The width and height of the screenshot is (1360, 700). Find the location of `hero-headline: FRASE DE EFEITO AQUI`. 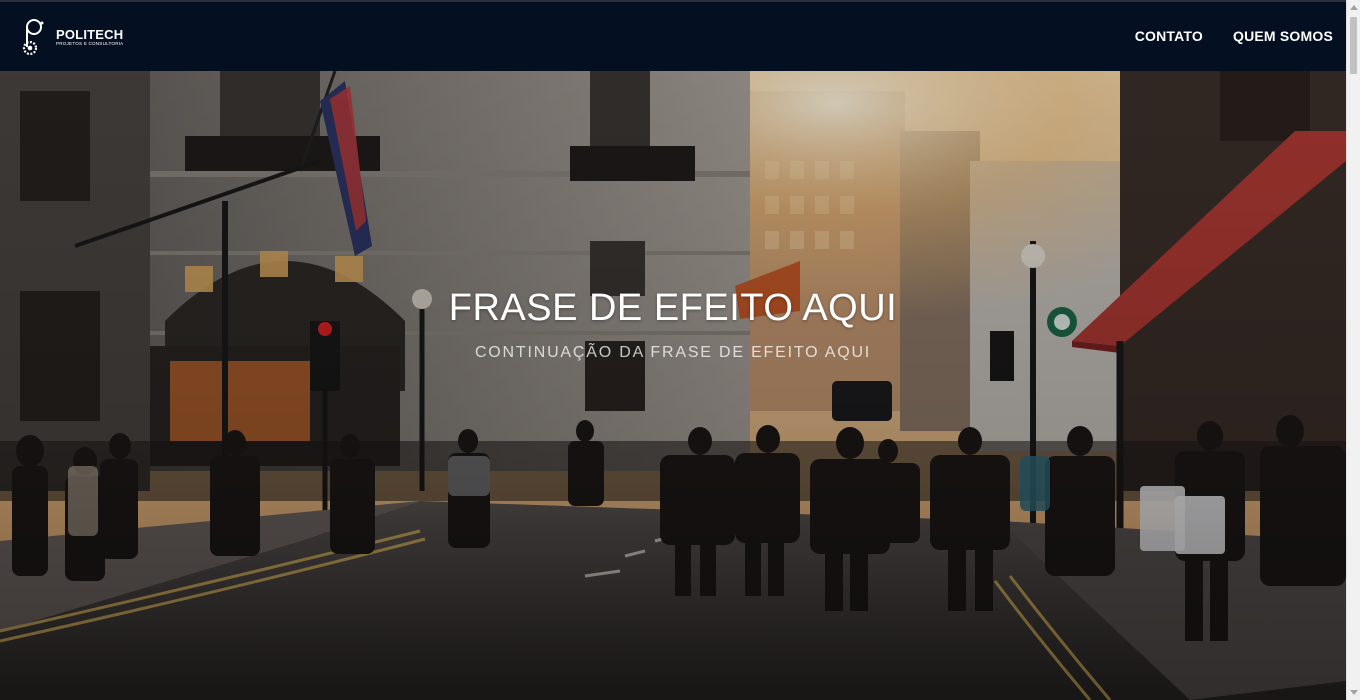

hero-headline: FRASE DE EFEITO AQUI is located at coordinates (673, 308).